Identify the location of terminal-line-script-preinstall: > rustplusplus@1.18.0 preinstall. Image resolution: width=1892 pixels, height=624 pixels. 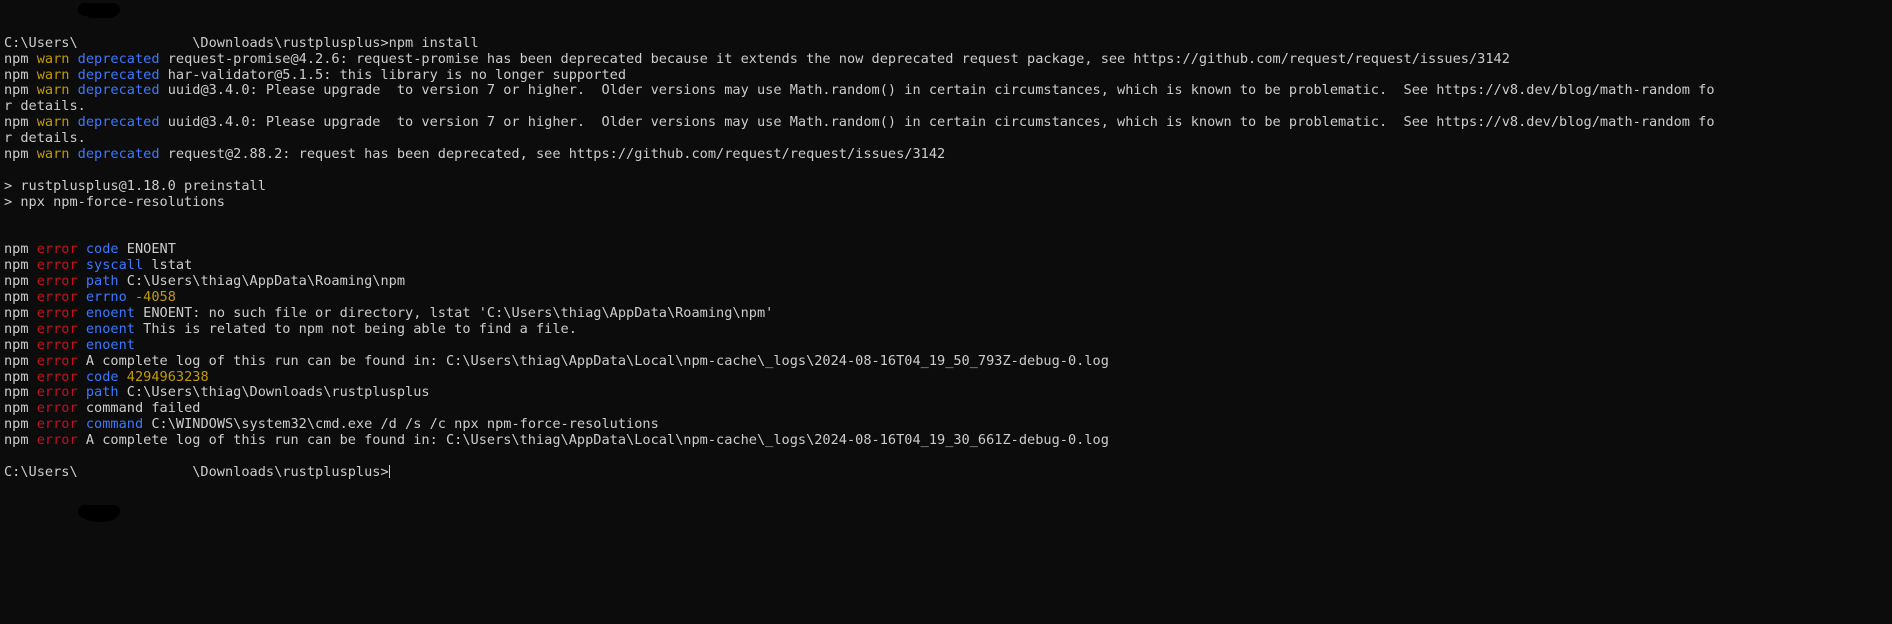
(948, 186).